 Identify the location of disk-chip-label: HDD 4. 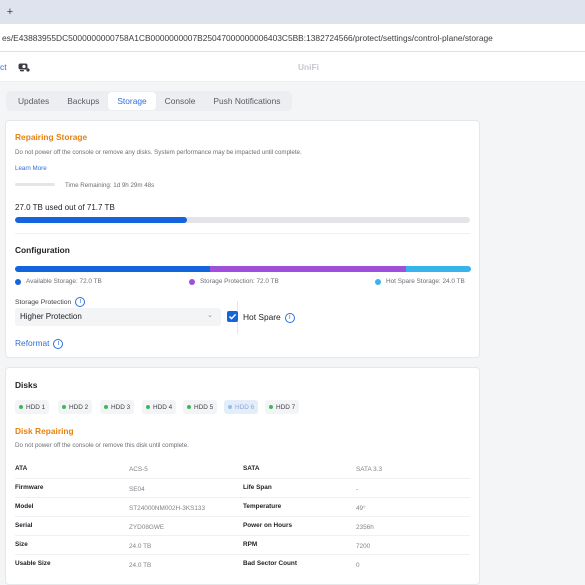
(163, 407).